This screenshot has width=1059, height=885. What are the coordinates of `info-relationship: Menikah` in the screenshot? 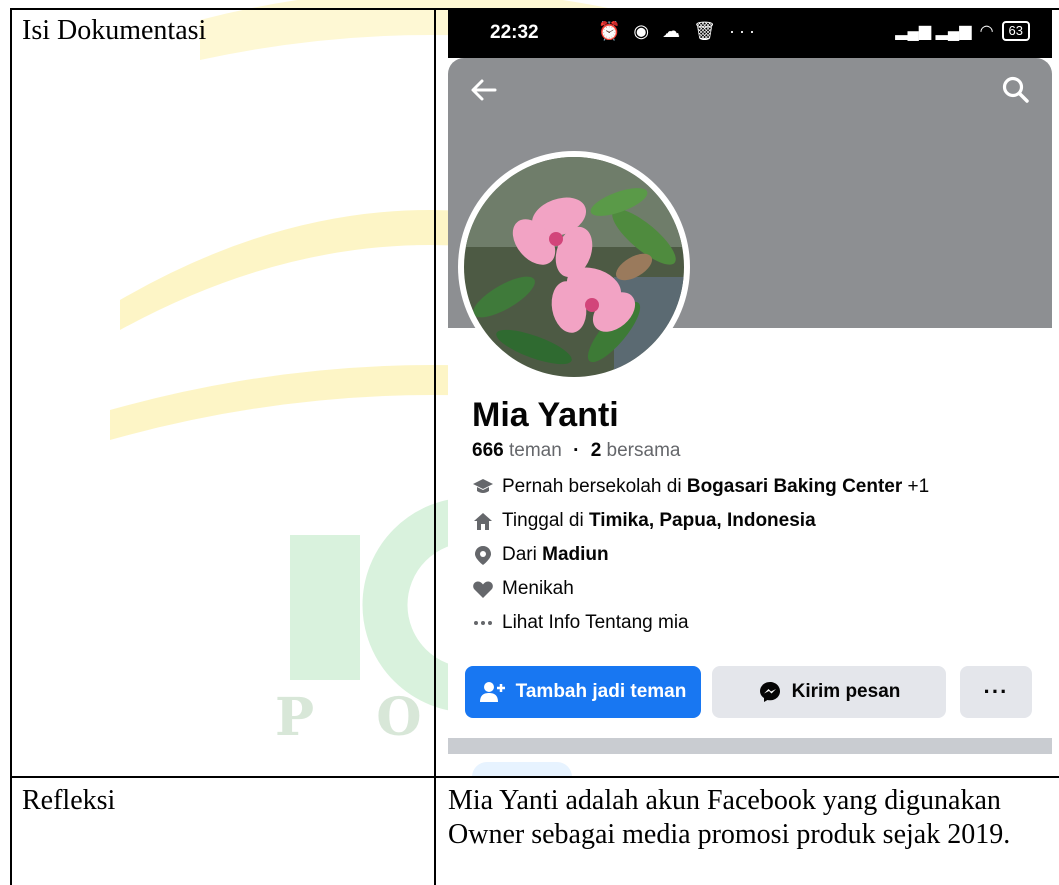 It's located at (523, 589).